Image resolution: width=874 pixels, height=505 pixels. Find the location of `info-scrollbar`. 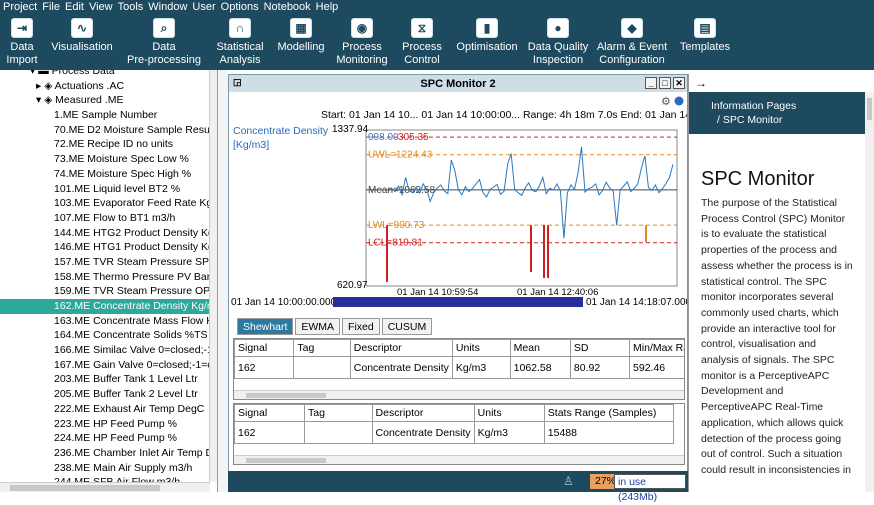

info-scrollbar is located at coordinates (869, 292).